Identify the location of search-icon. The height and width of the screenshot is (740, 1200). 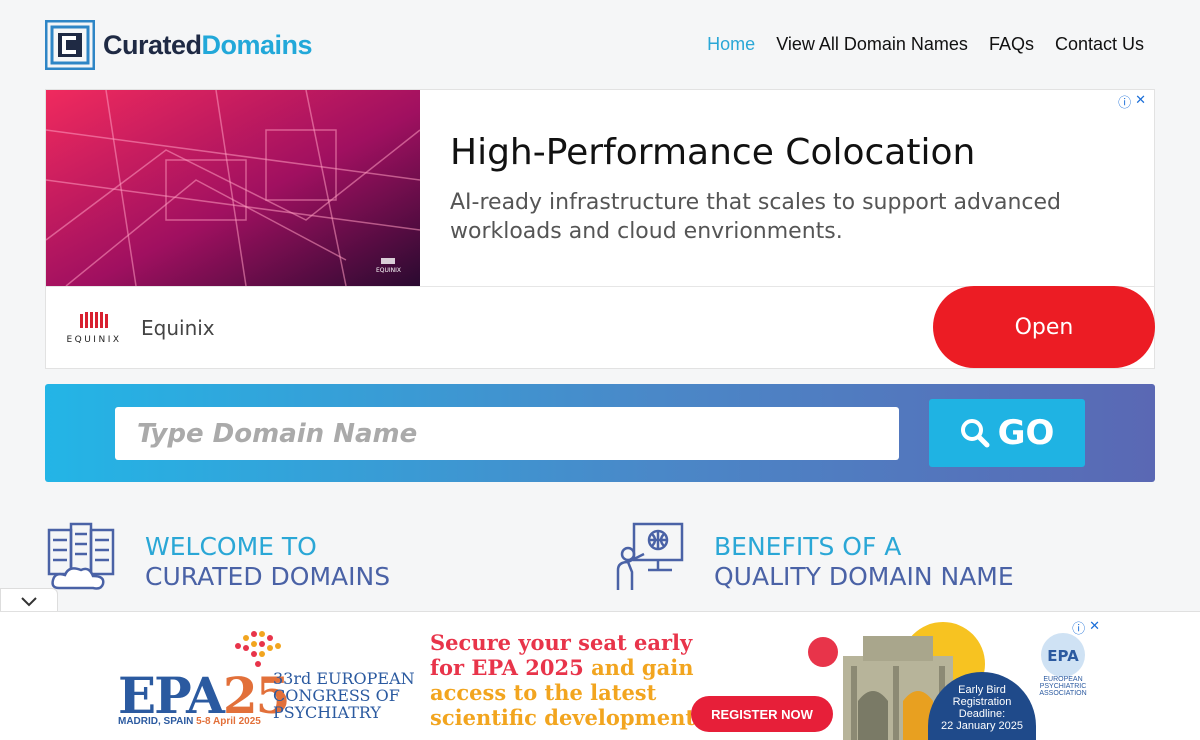
(975, 433).